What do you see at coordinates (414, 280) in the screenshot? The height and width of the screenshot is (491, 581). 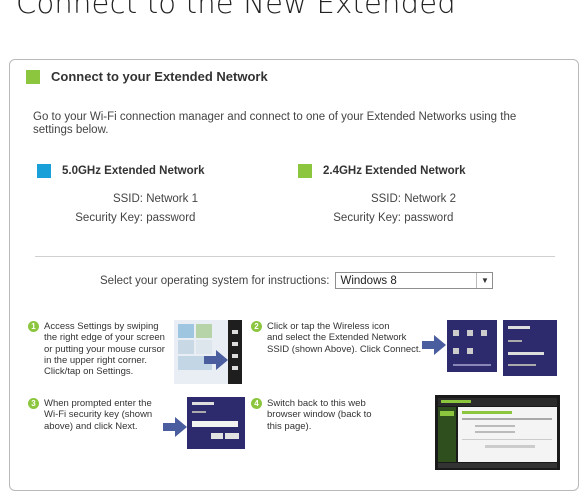 I see `os-select-dropdown: Windows 8 ▼` at bounding box center [414, 280].